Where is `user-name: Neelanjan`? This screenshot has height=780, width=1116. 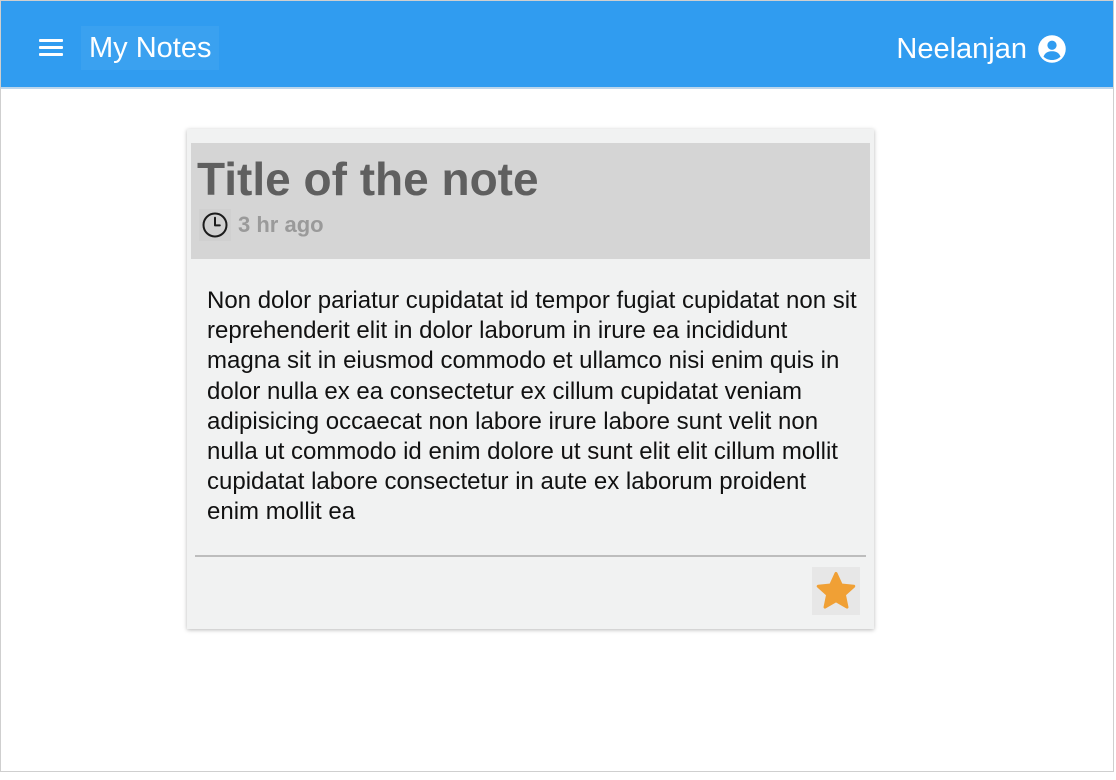 user-name: Neelanjan is located at coordinates (961, 48).